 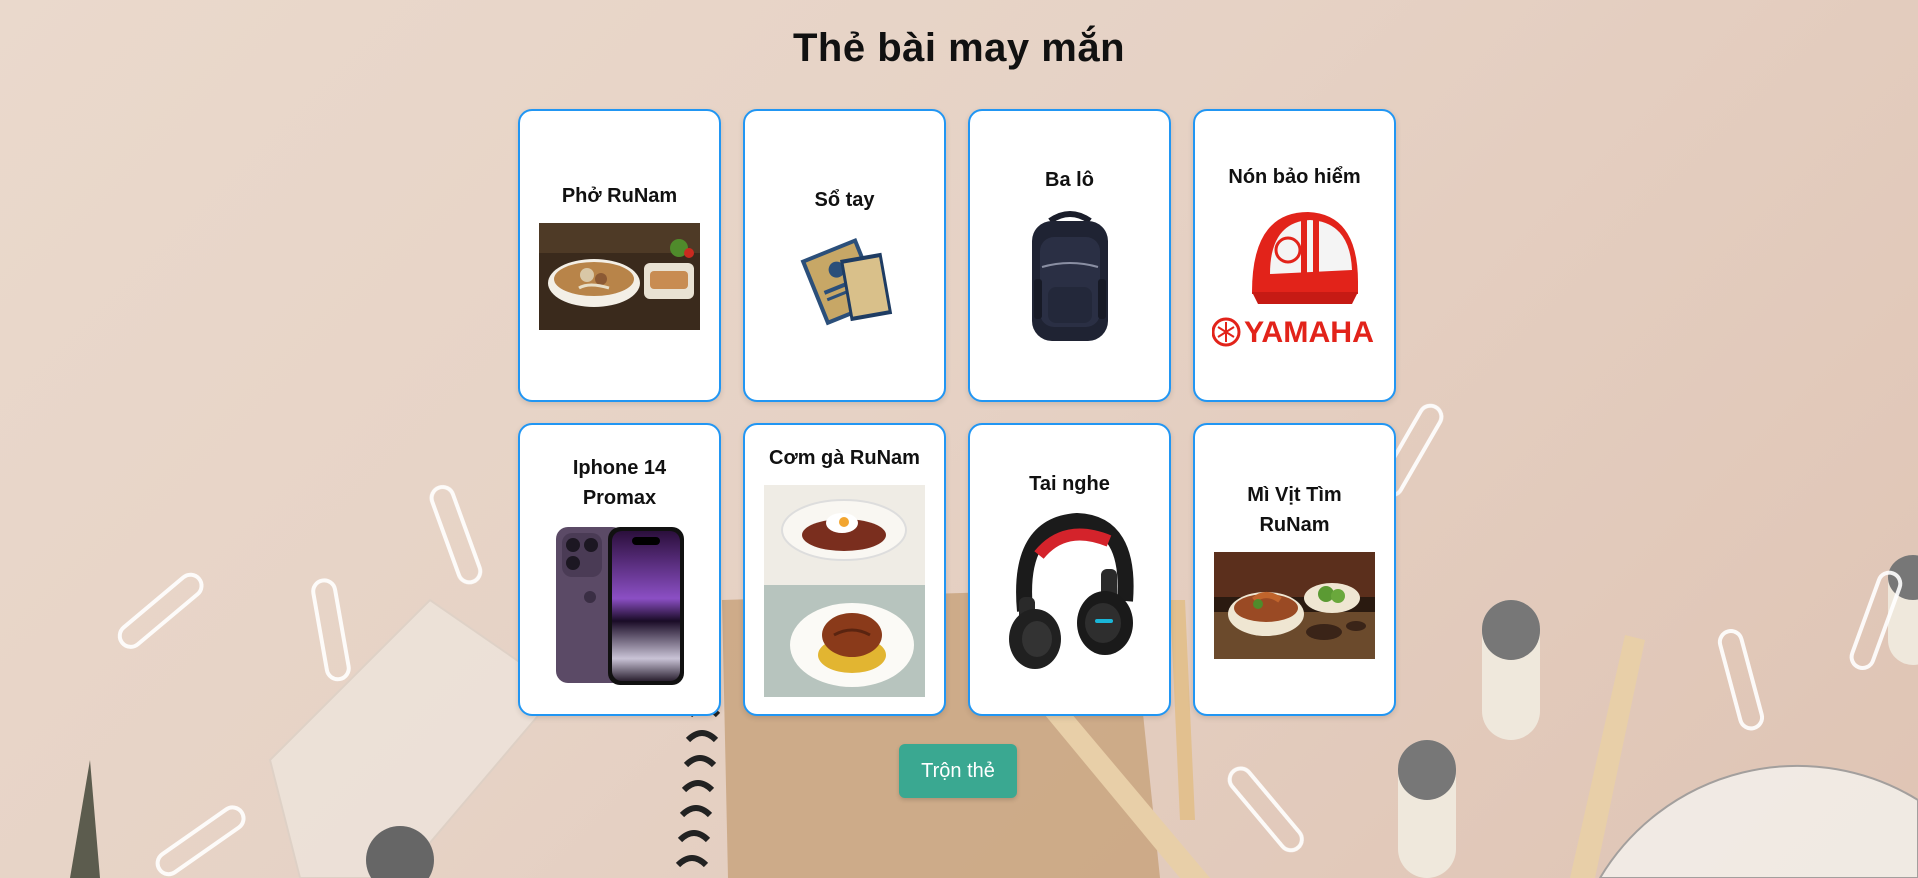 I want to click on card-label: Nón bảo hiểm, so click(x=1294, y=177).